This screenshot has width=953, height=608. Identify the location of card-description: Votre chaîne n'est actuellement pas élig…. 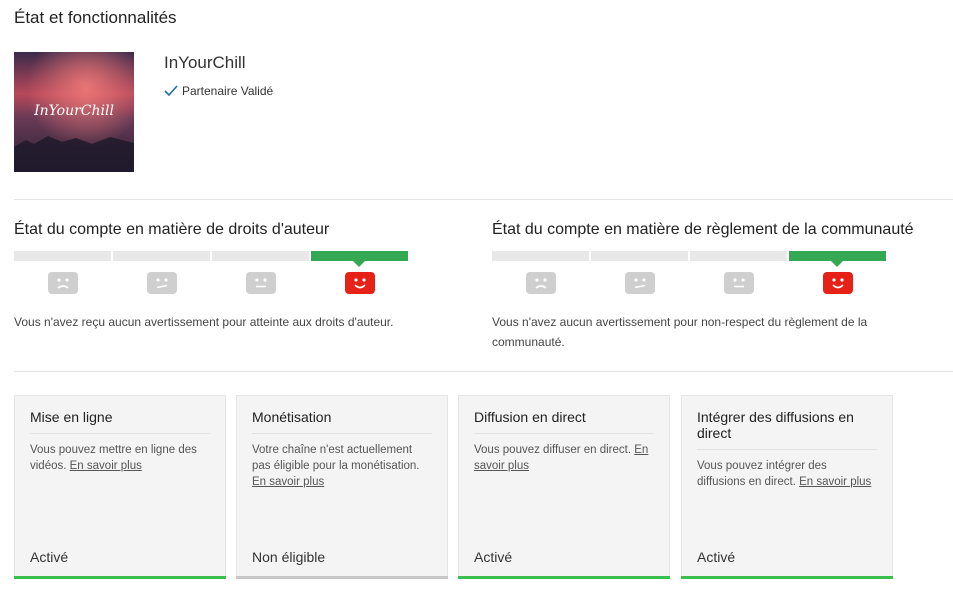
(336, 466).